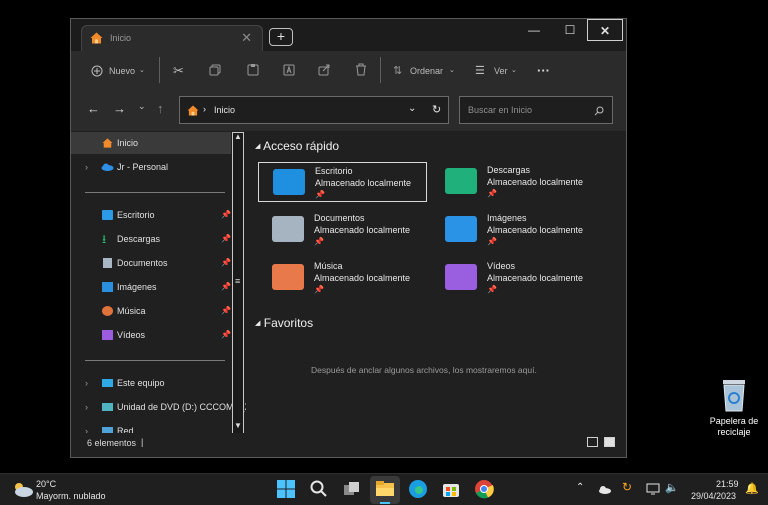 This screenshot has height=505, width=768. I want to click on recent-chevron-icon: ⌄, so click(142, 106).